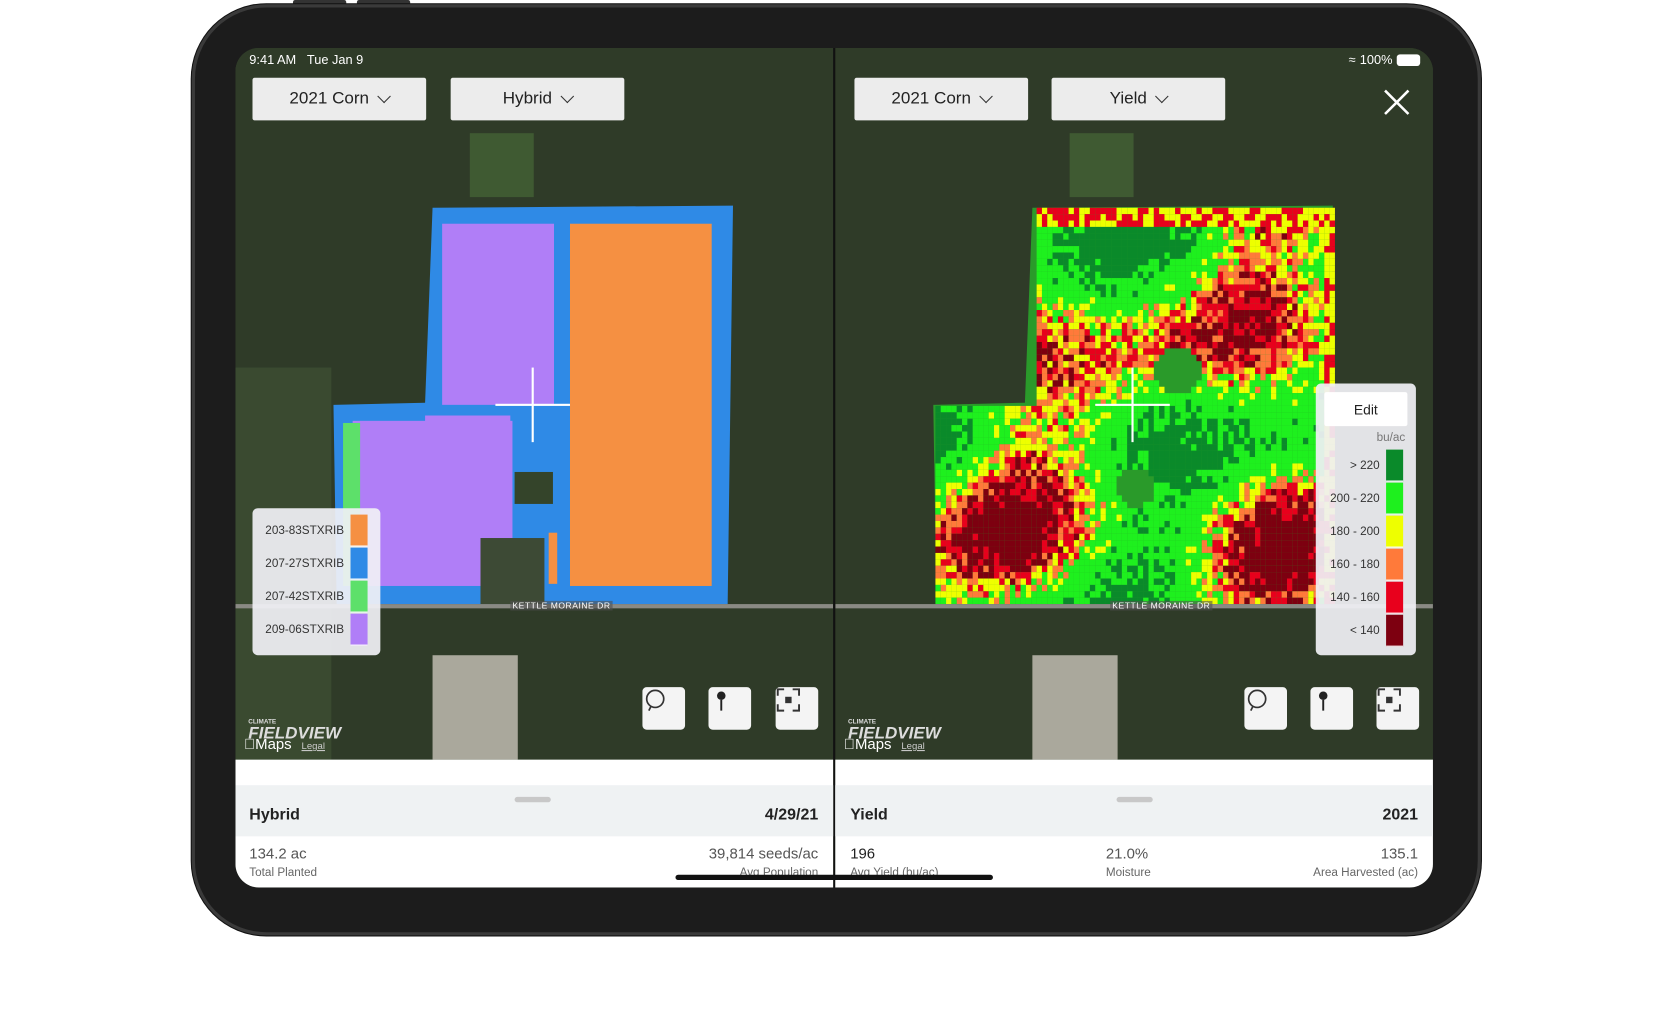 The image size is (1662, 1012). What do you see at coordinates (1138, 99) in the screenshot?
I see `right-layer-dropdown: Yield` at bounding box center [1138, 99].